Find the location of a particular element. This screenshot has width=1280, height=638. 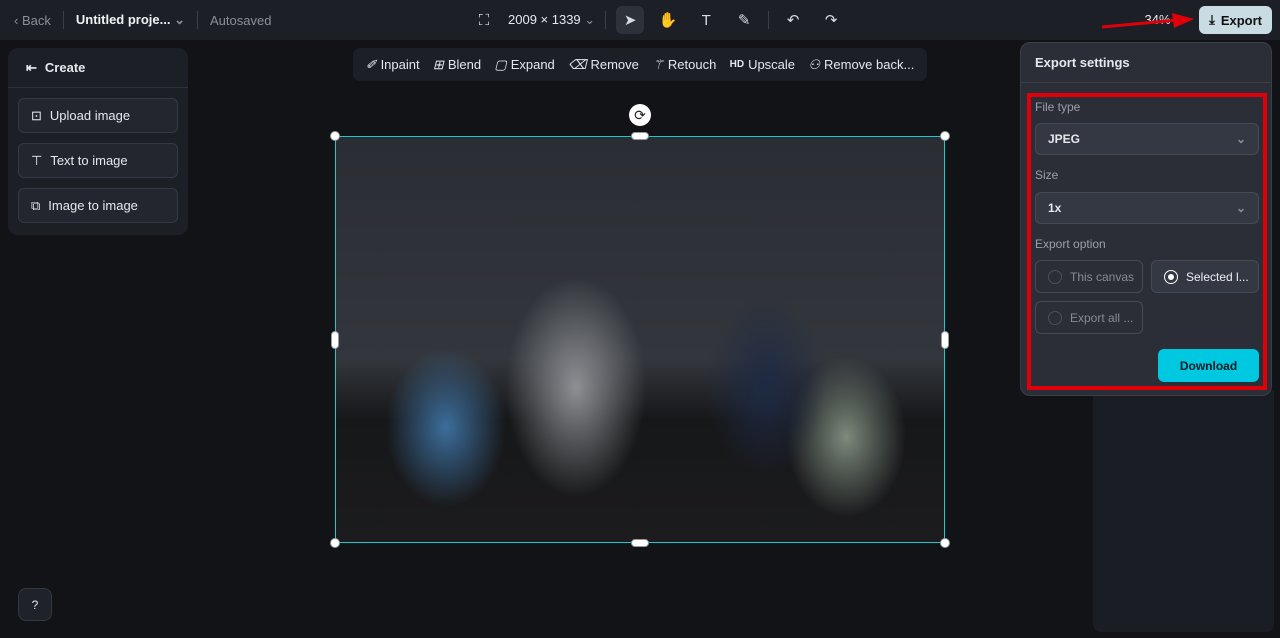

collapse-icon: ⇤ is located at coordinates (31, 67).